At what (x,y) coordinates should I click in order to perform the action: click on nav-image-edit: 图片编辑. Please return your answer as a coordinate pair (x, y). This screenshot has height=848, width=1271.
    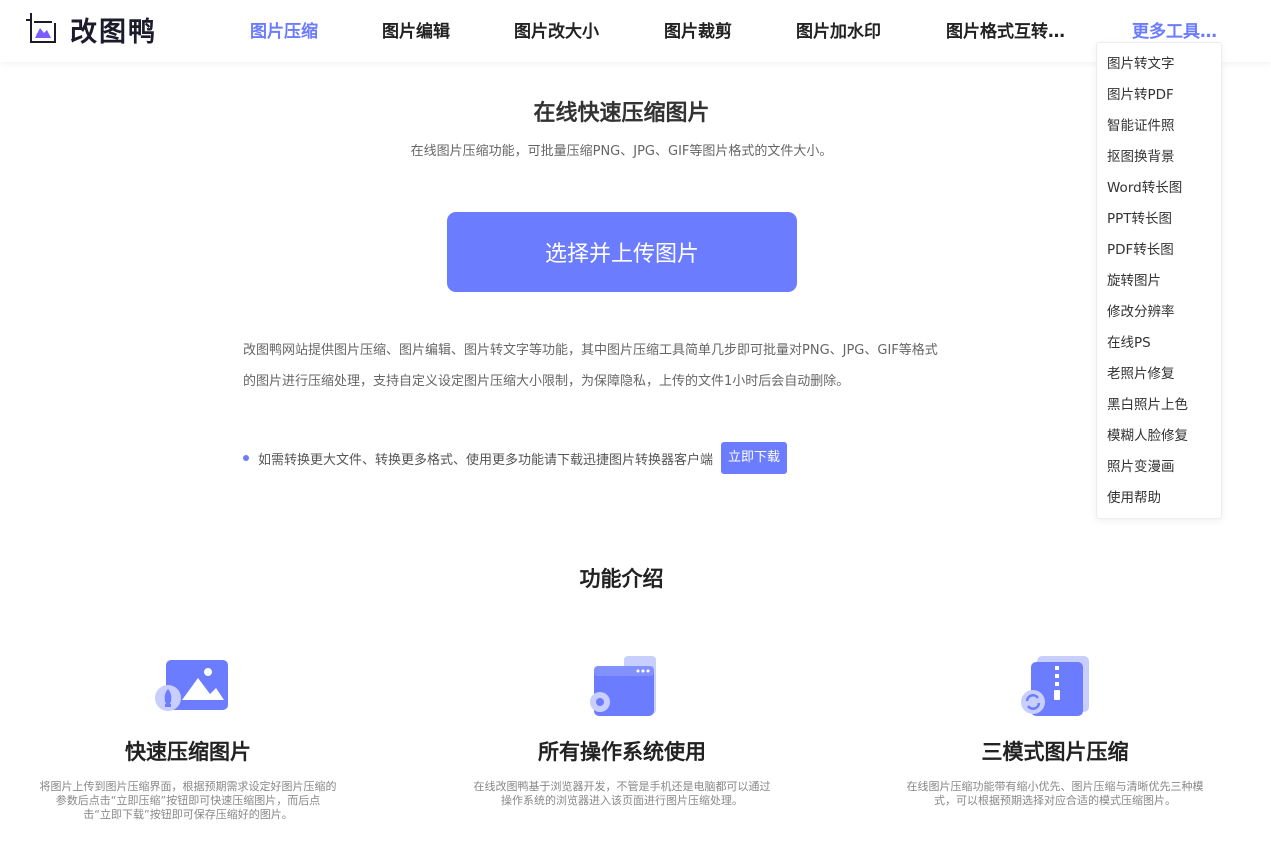
    Looking at the image, I should click on (416, 29).